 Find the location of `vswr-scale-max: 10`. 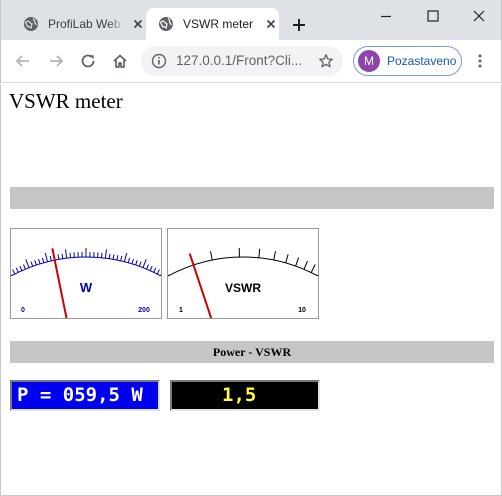

vswr-scale-max: 10 is located at coordinates (302, 310).